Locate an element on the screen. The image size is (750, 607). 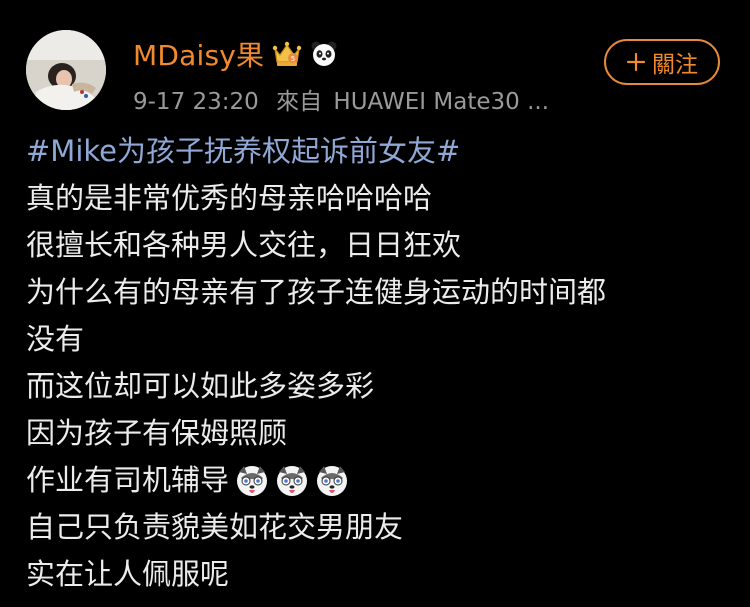
follow-button: 關注 is located at coordinates (662, 62).